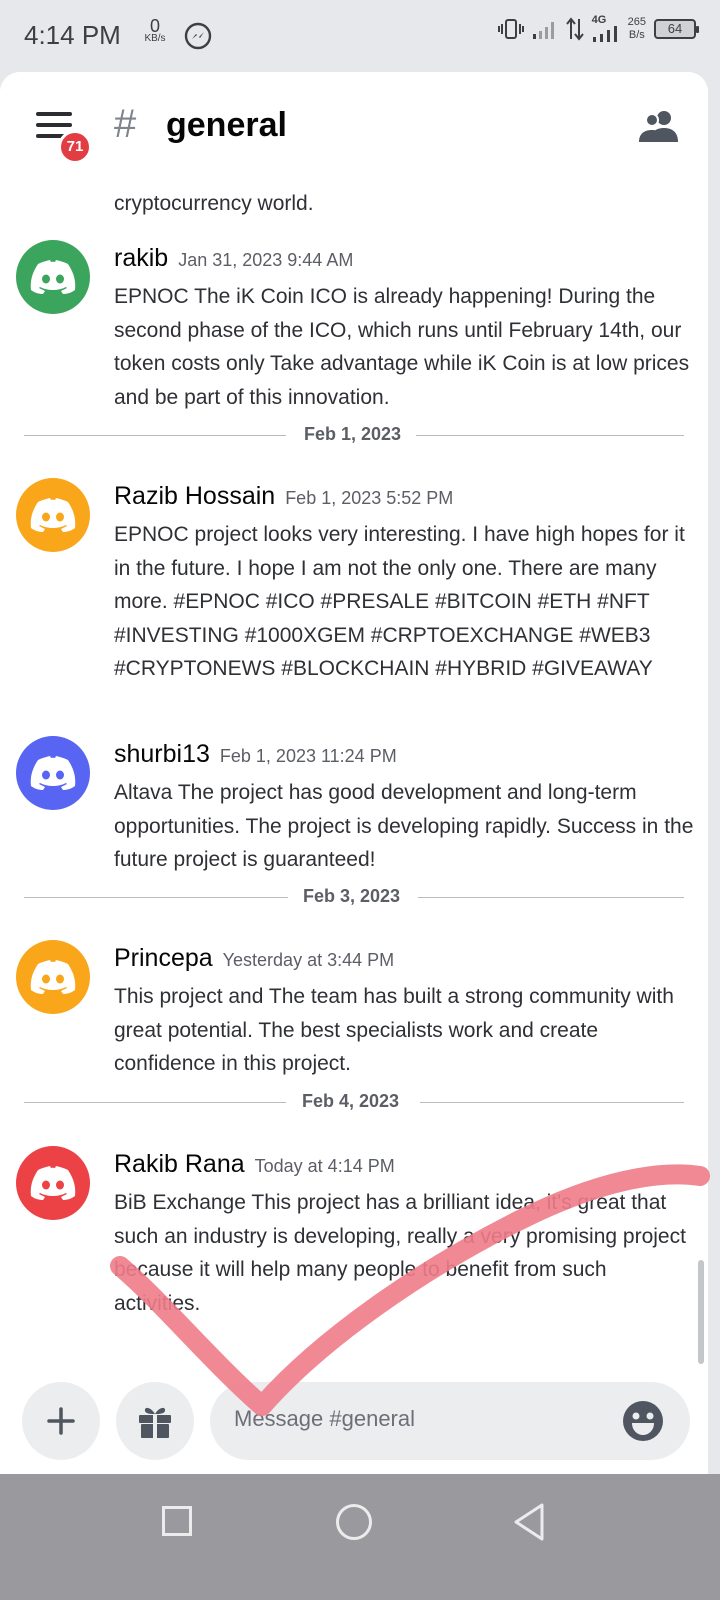 The height and width of the screenshot is (1600, 720). What do you see at coordinates (226, 125) in the screenshot?
I see `channel-title: general` at bounding box center [226, 125].